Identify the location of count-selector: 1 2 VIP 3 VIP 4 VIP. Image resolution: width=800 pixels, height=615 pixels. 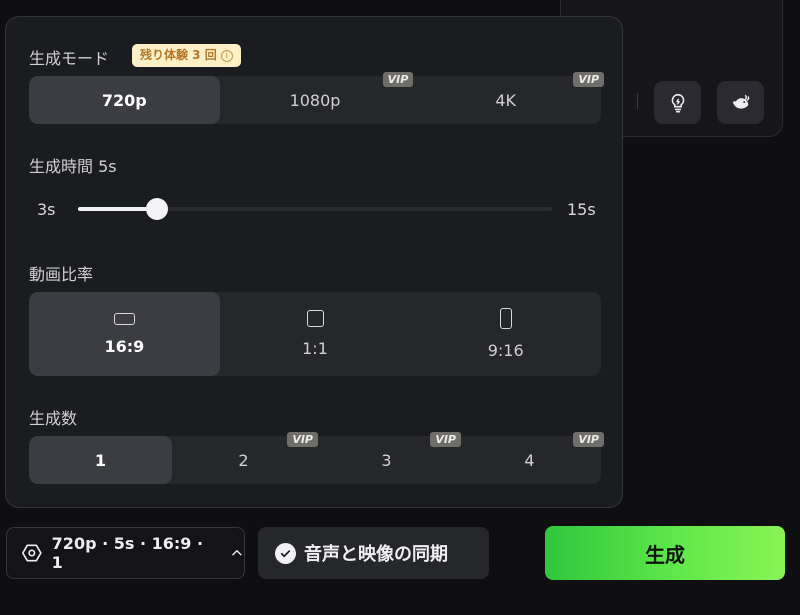
(316, 458).